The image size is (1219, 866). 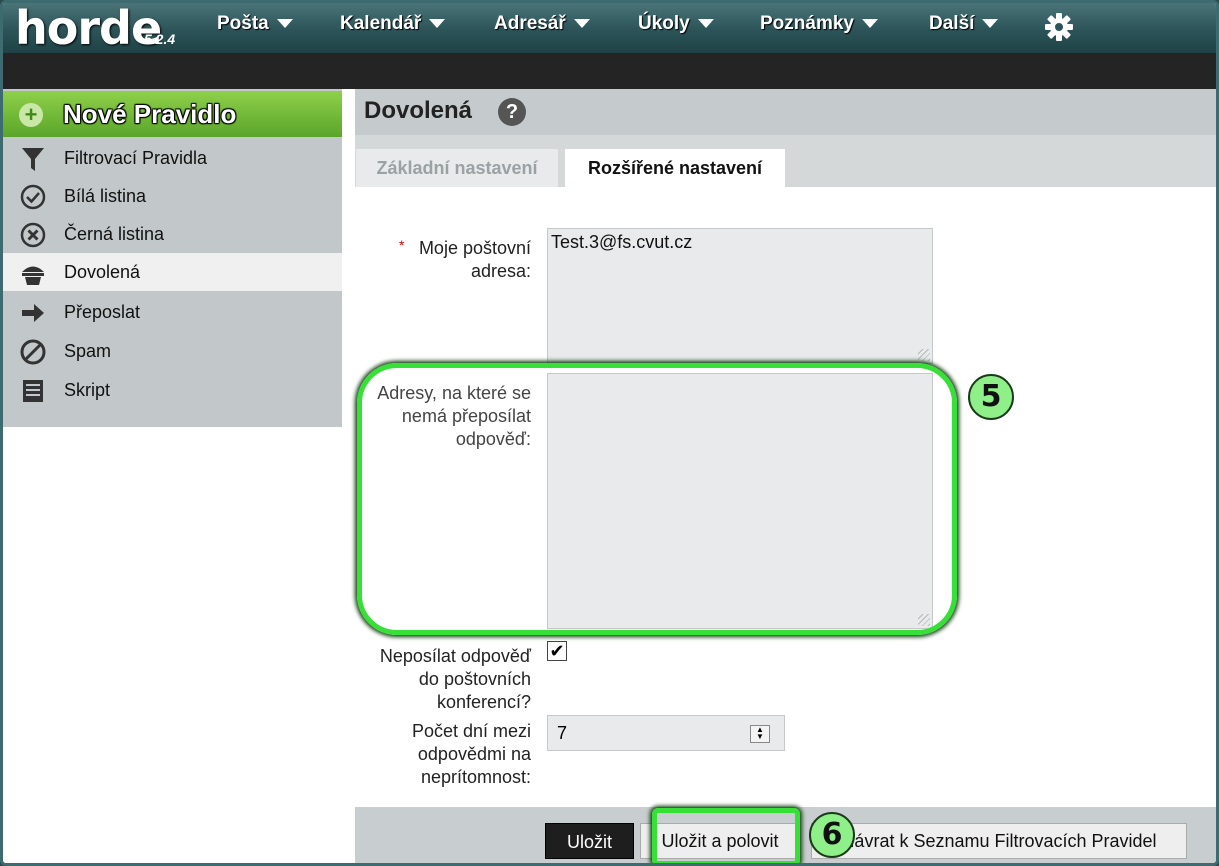 I want to click on save-button: Uložit, so click(x=589, y=841).